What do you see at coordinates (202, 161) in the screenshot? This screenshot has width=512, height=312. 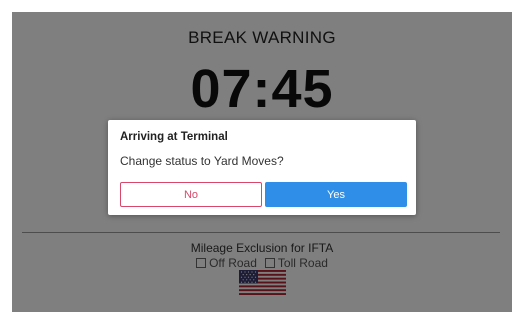 I see `dialog-message: Change status to Yard Moves?` at bounding box center [202, 161].